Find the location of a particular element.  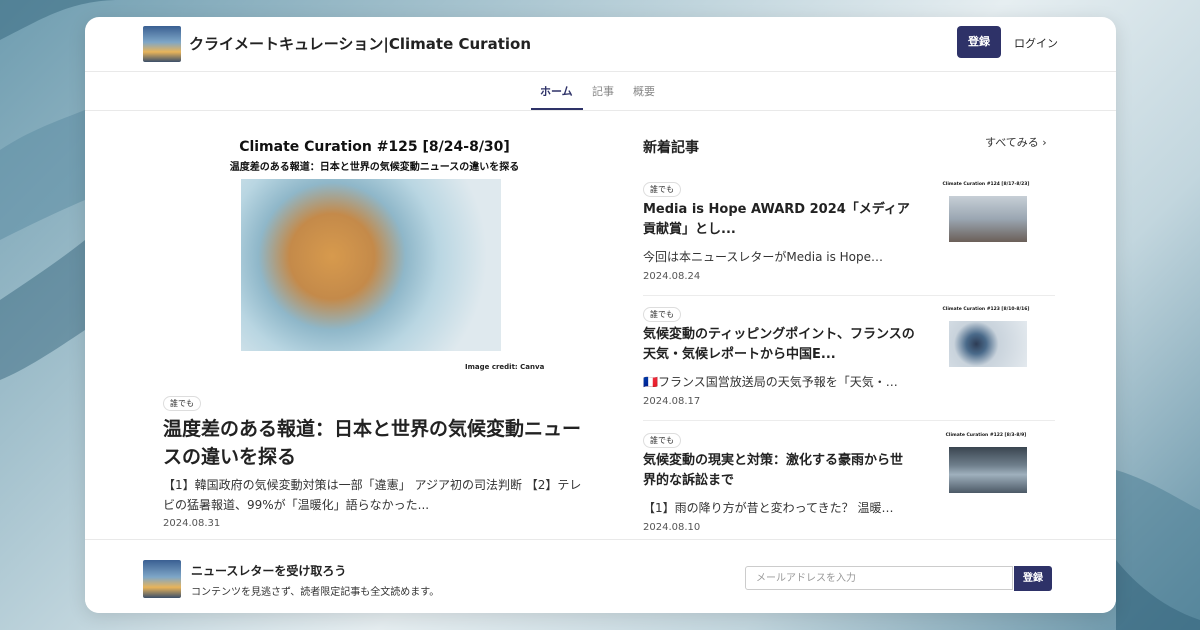

site-title: クライメートキュレーション|Climate Curation is located at coordinates (360, 43).